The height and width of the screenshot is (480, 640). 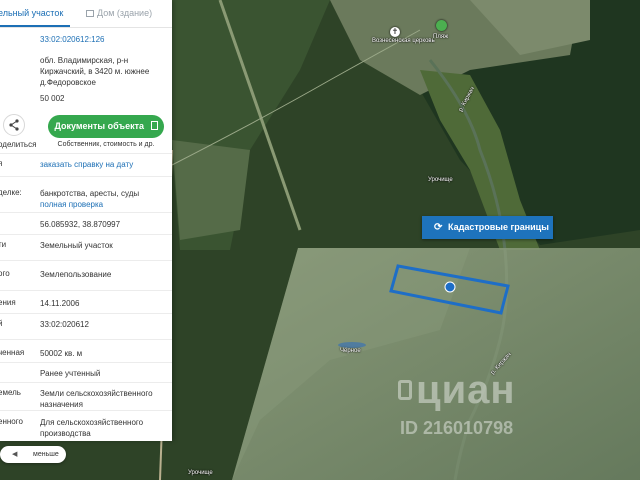 What do you see at coordinates (8, 302) in the screenshot?
I see `row-label: ения` at bounding box center [8, 302].